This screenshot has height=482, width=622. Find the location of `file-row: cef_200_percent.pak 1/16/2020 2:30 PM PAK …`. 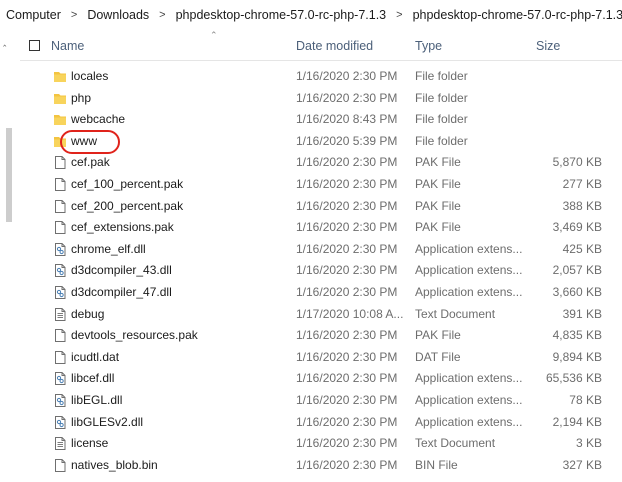

file-row: cef_200_percent.pak 1/16/2020 2:30 PM PAK … is located at coordinates (321, 207).